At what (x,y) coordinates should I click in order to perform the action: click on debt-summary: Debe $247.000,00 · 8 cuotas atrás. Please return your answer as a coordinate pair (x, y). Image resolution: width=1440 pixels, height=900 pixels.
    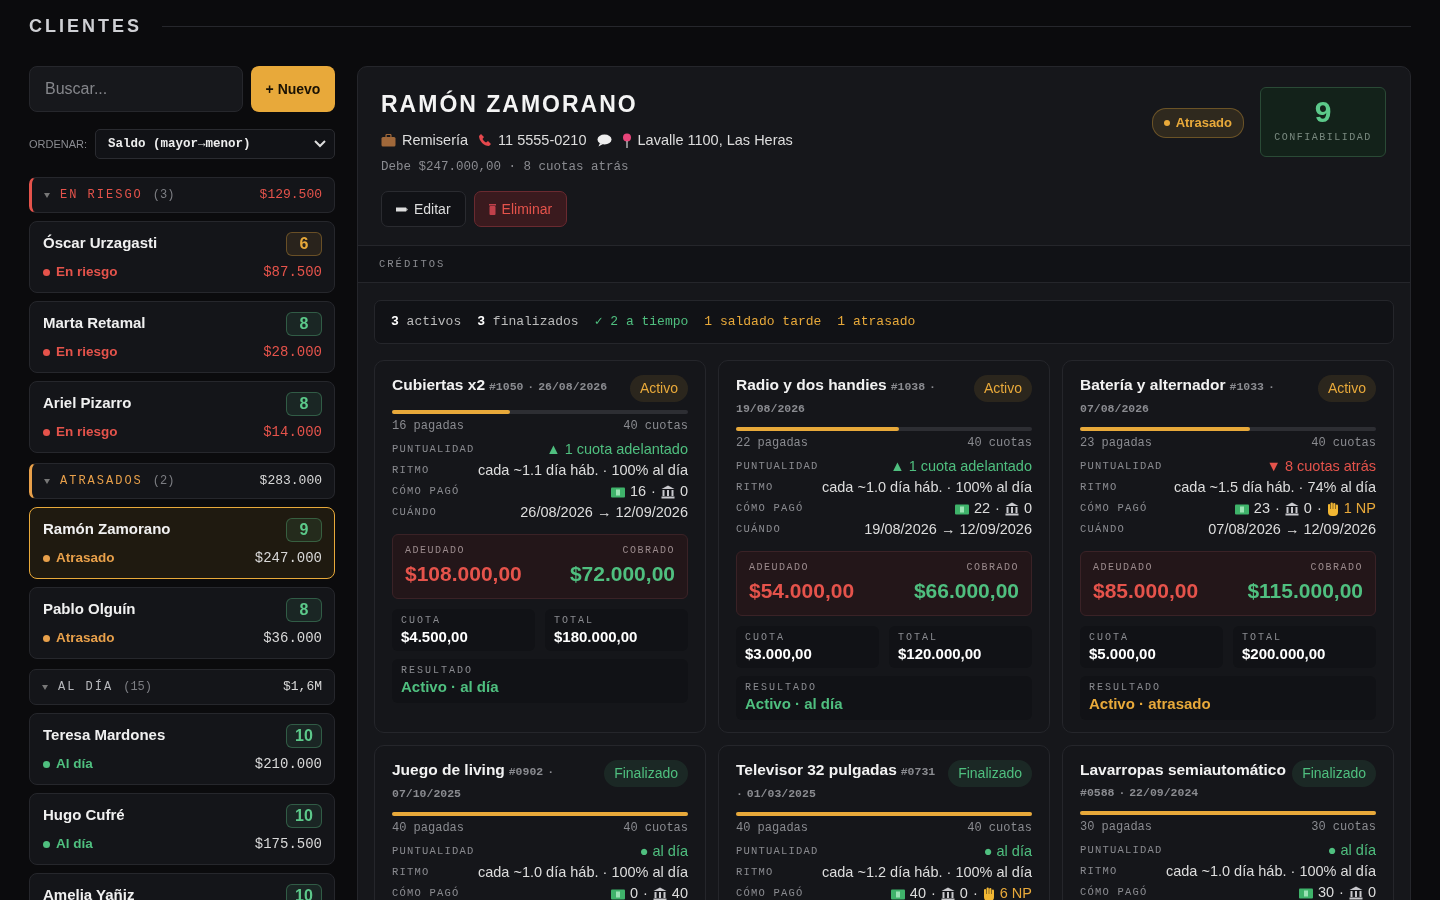
    Looking at the image, I should click on (505, 168).